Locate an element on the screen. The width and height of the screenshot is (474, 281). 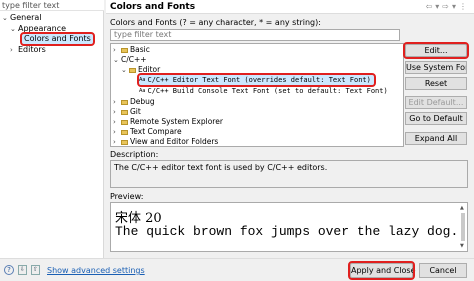
tree-item-git: › Git is located at coordinates (127, 112).